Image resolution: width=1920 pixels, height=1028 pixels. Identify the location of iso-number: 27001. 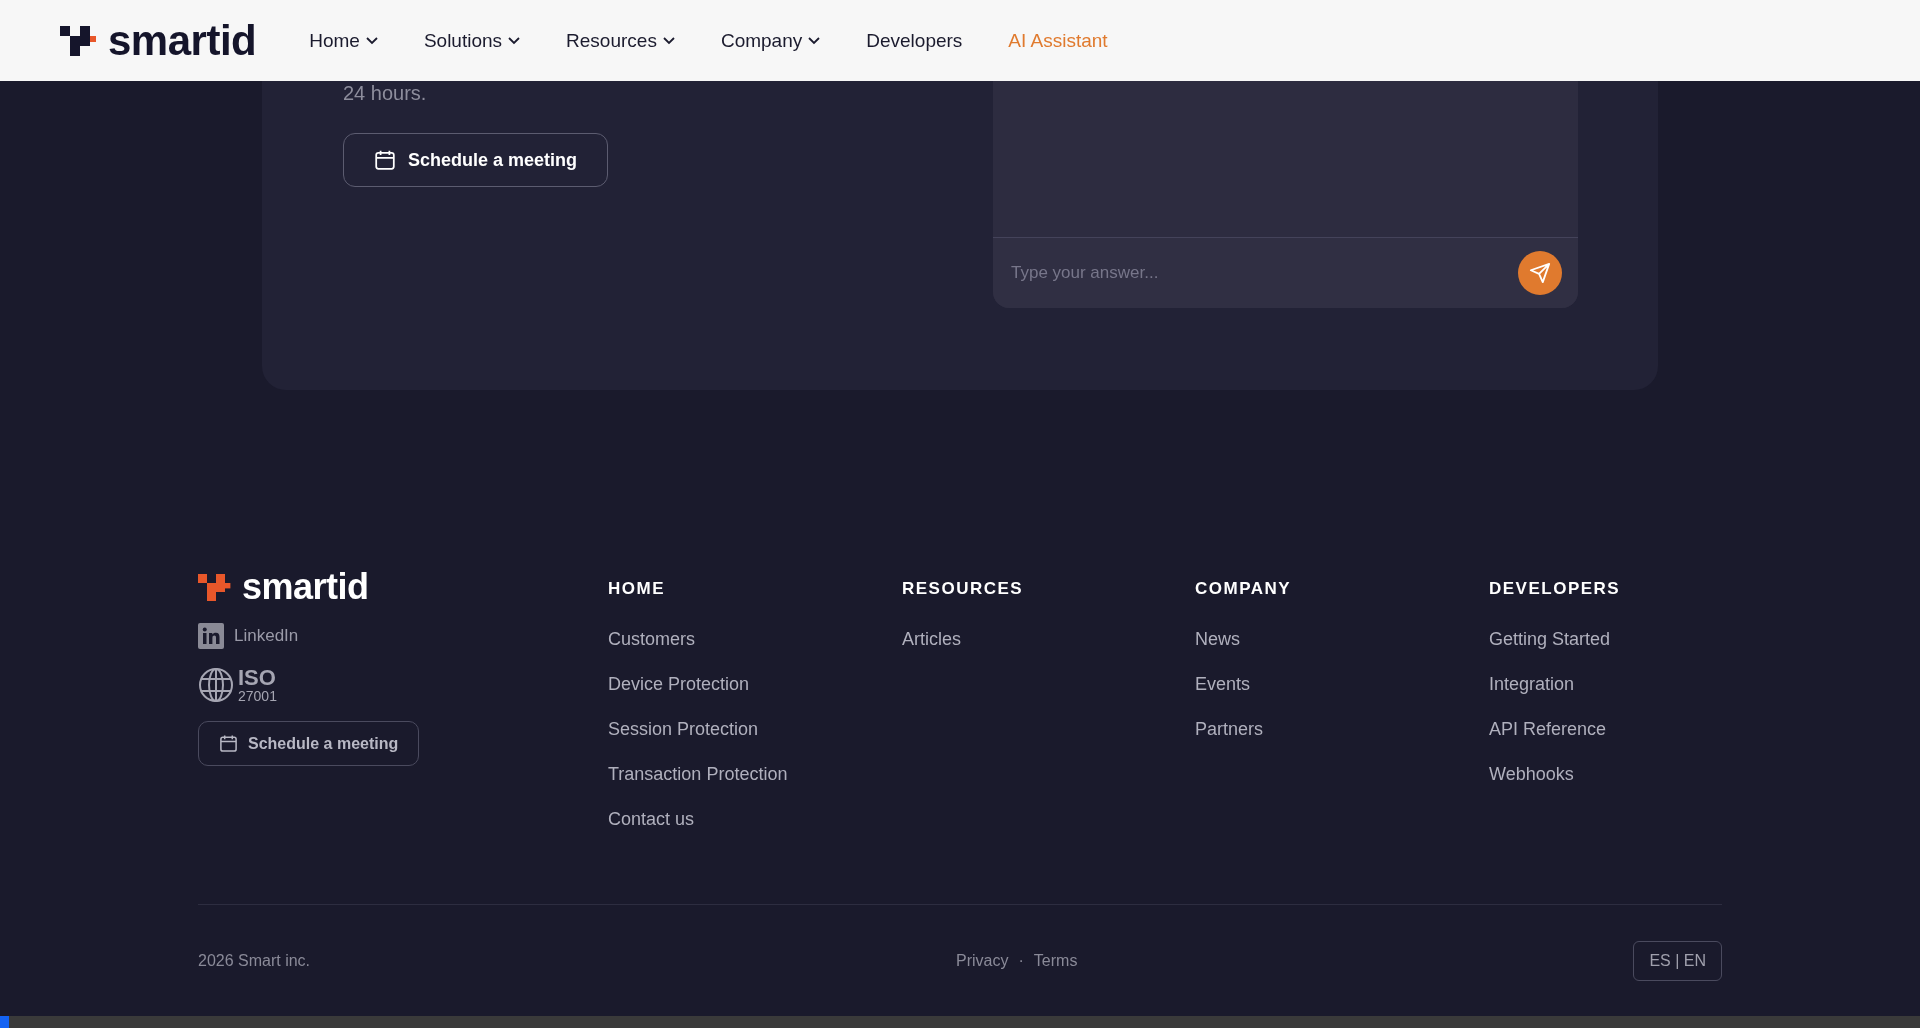
(257, 696).